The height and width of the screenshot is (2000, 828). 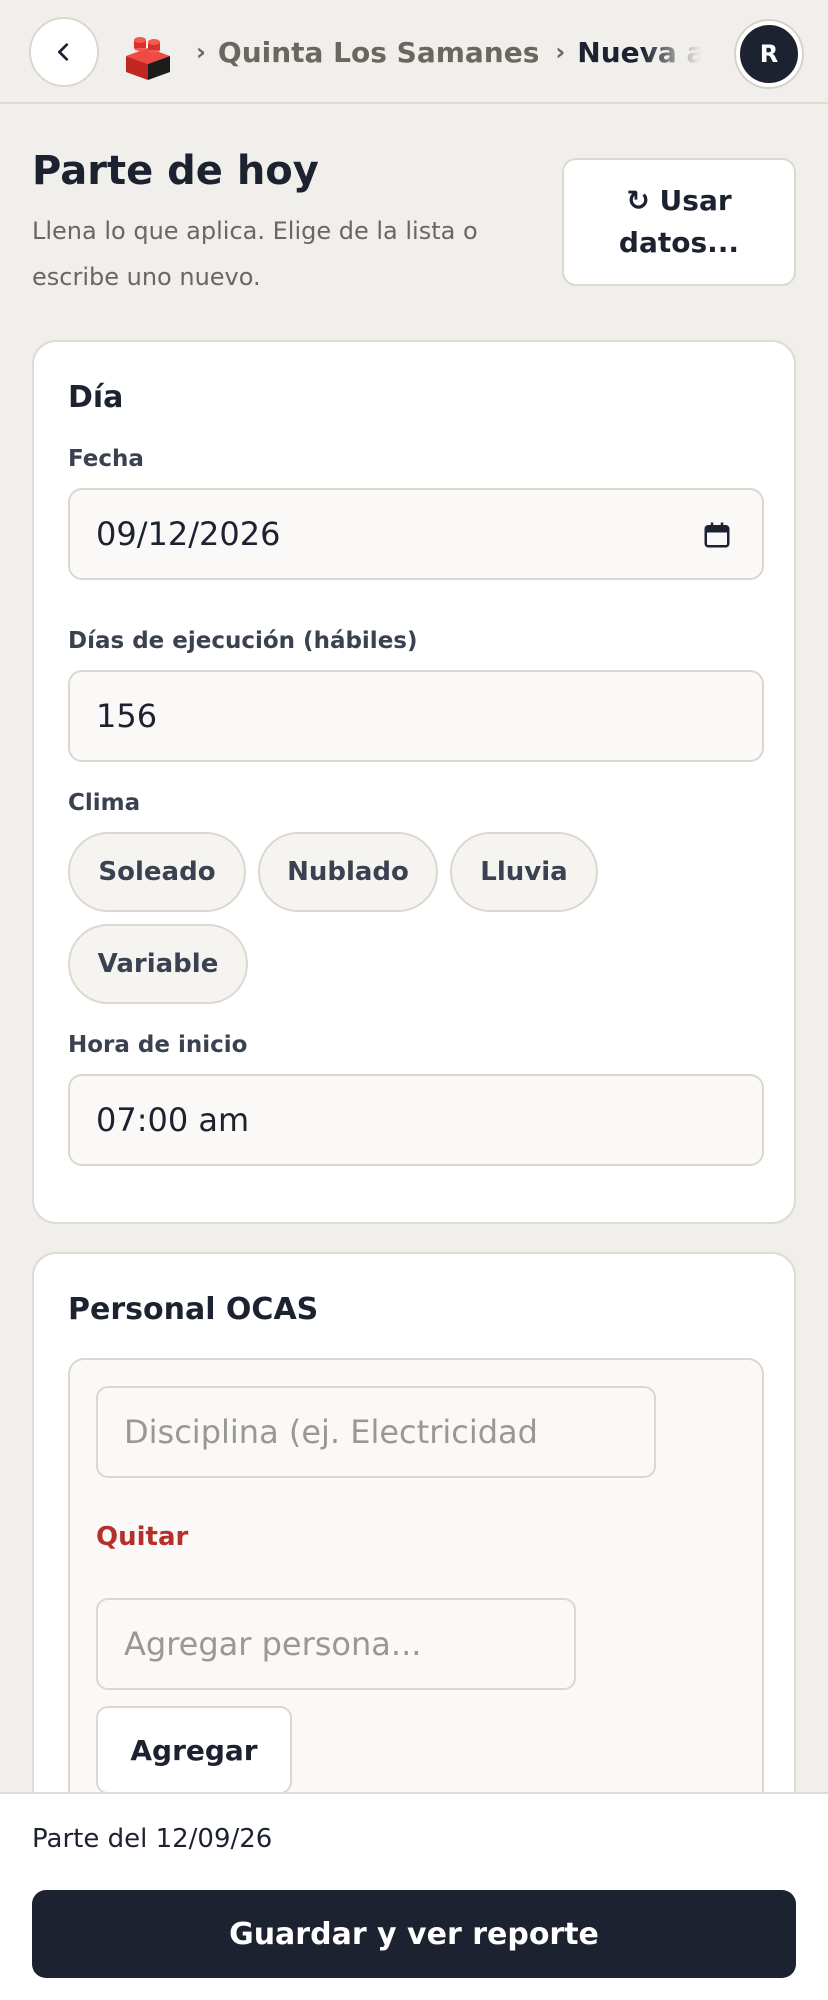 I want to click on page-title: Parte de hoy, so click(x=175, y=171).